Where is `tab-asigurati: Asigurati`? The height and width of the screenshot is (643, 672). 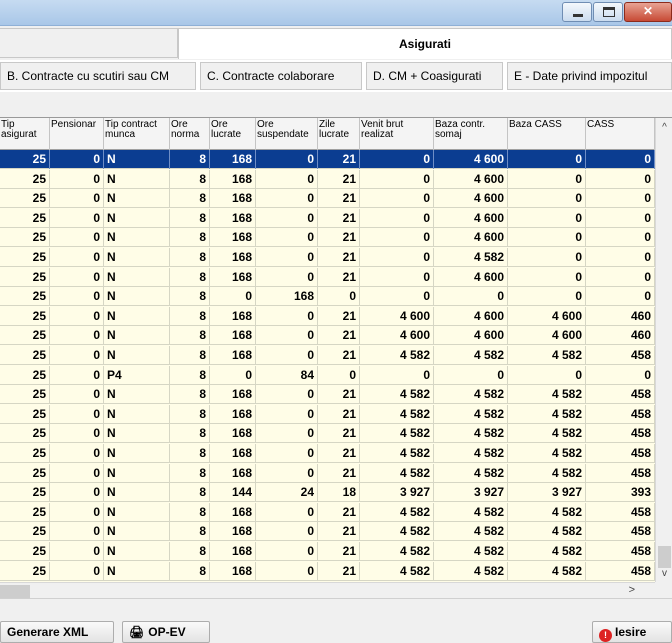
tab-asigurati: Asigurati is located at coordinates (425, 43).